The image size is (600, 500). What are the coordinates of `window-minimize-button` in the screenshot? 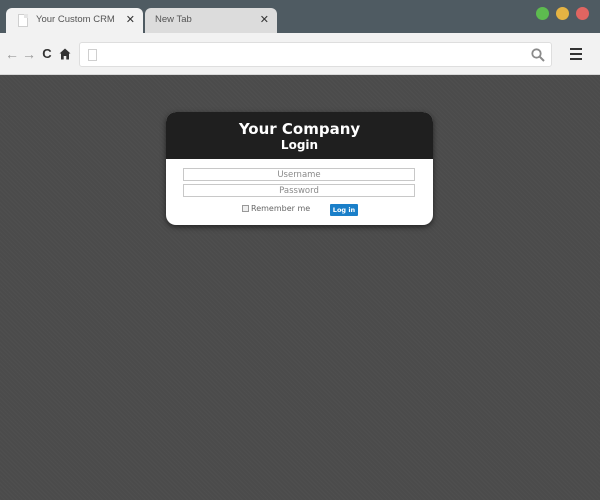 It's located at (562, 13).